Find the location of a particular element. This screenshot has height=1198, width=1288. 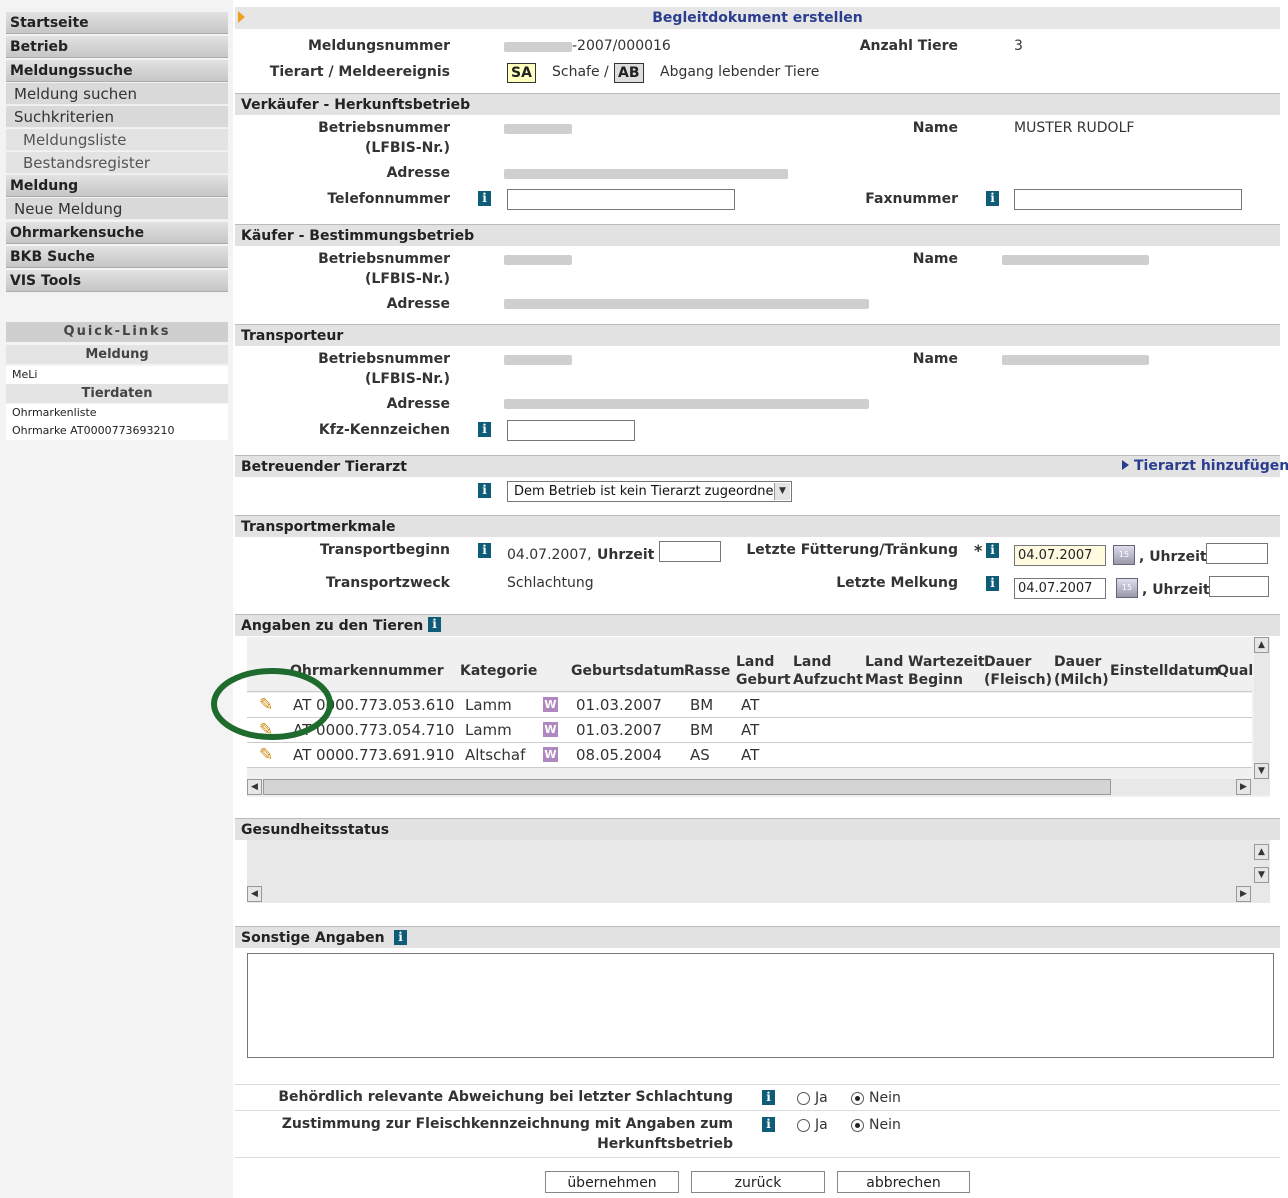

tierart-label: Tierart / Meldeereignis is located at coordinates (359, 72).